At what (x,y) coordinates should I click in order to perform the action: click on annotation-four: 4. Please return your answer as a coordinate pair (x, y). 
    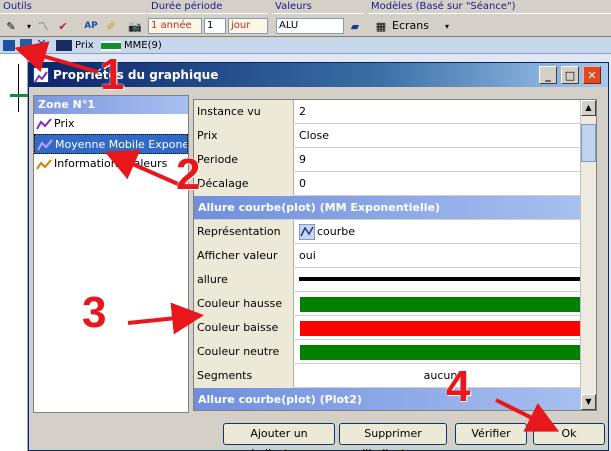
    Looking at the image, I should click on (458, 386).